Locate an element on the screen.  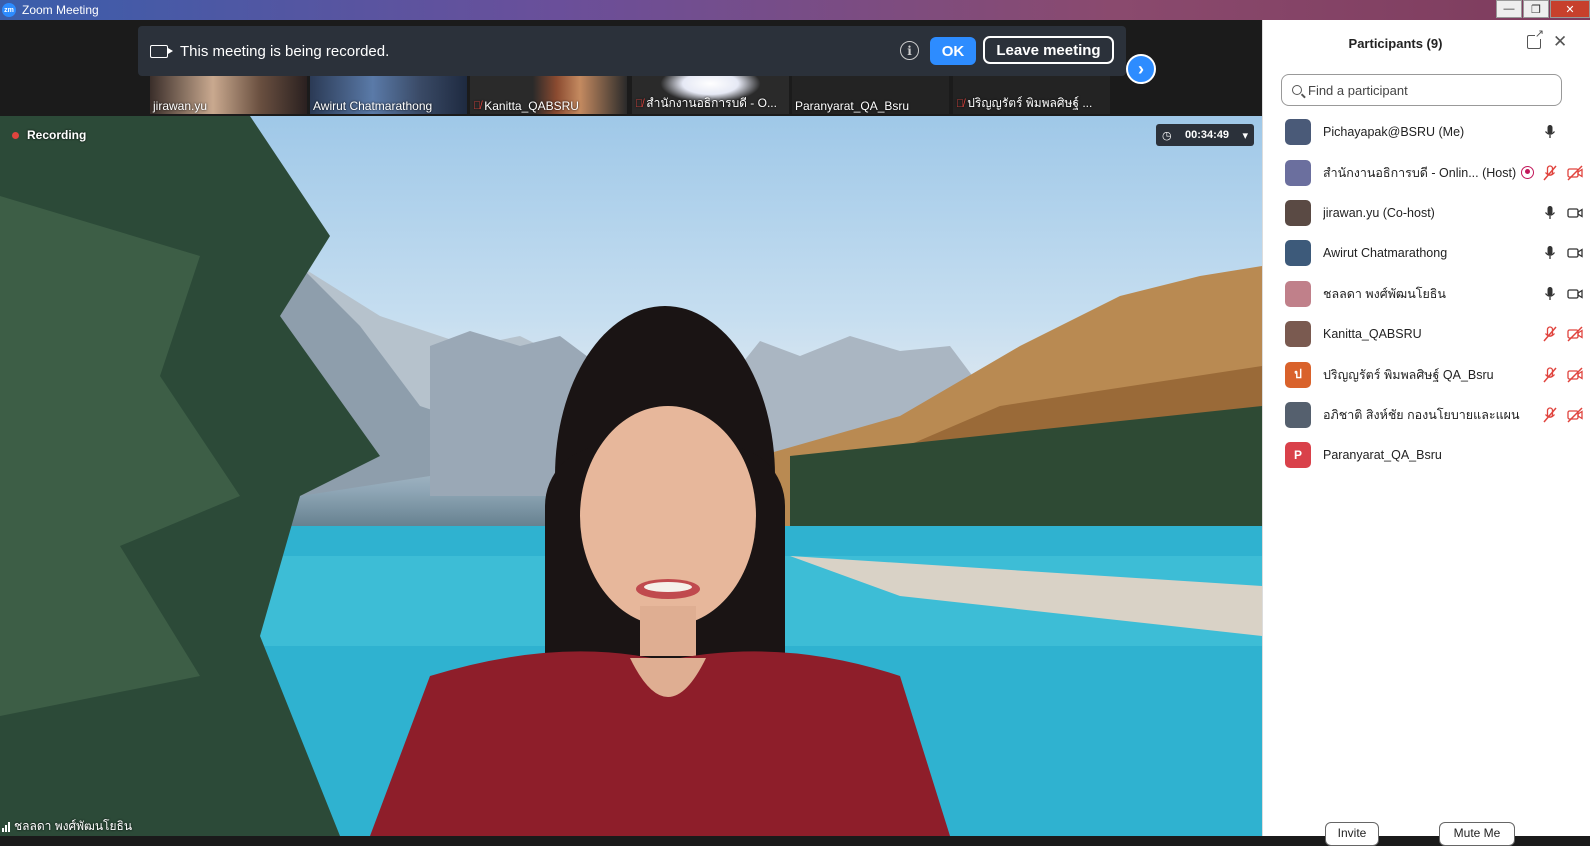
signal-bars-icon is located at coordinates (6, 826).